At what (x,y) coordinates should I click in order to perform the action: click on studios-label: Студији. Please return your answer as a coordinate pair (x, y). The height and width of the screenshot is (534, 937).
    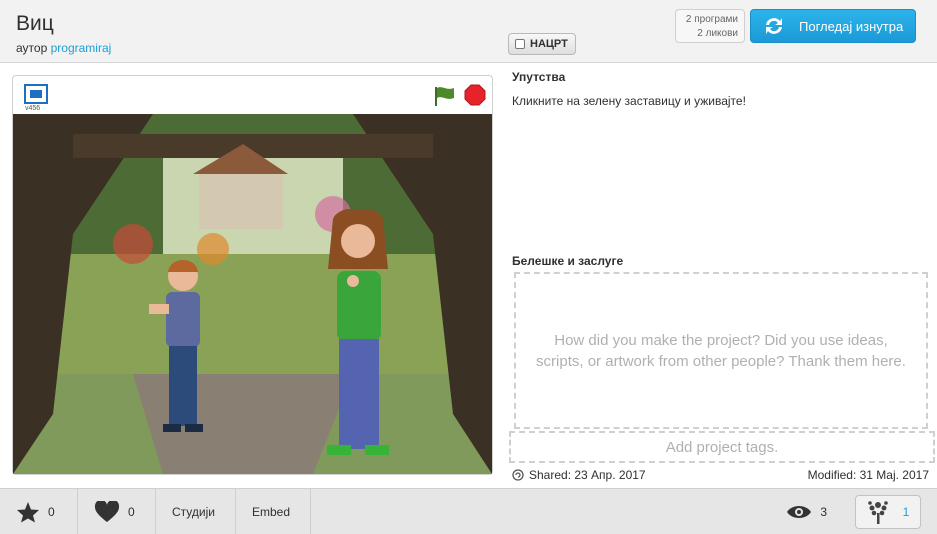
    Looking at the image, I should click on (193, 512).